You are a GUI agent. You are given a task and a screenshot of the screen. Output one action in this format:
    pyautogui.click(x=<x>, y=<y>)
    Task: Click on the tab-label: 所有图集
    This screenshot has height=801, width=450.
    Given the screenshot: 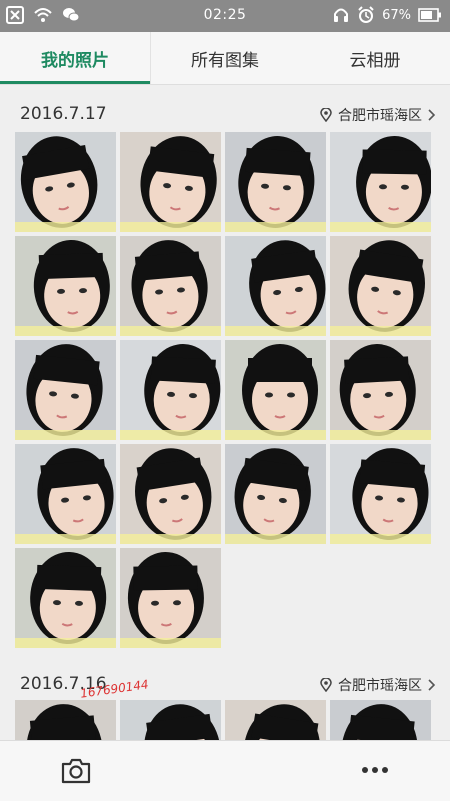 What is the action you would take?
    pyautogui.click(x=225, y=60)
    